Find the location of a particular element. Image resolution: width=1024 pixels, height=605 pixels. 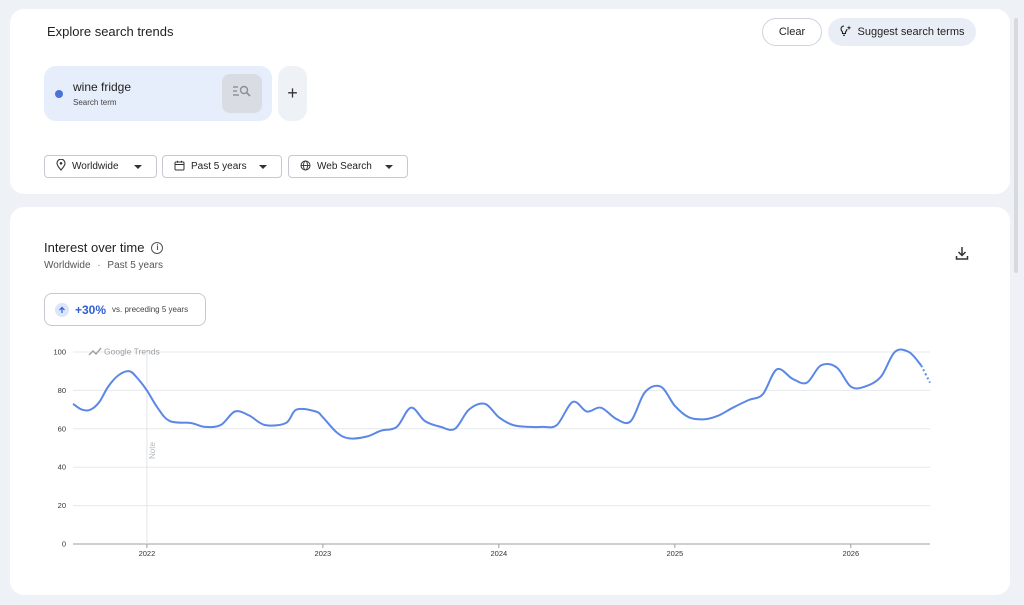

explore-list-icon is located at coordinates (242, 93).